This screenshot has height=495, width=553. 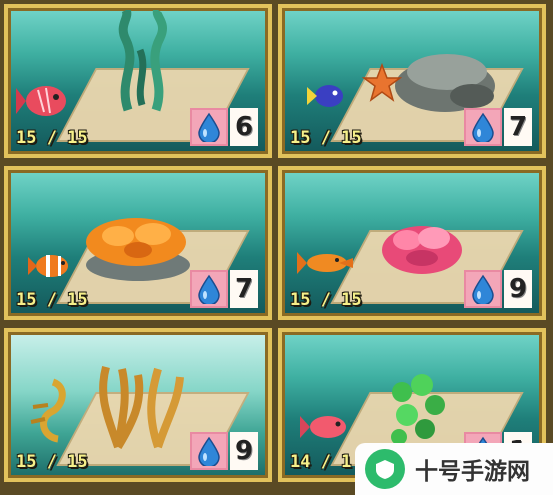 I want to click on watermark-logo: 十号手游网, so click(x=454, y=469).